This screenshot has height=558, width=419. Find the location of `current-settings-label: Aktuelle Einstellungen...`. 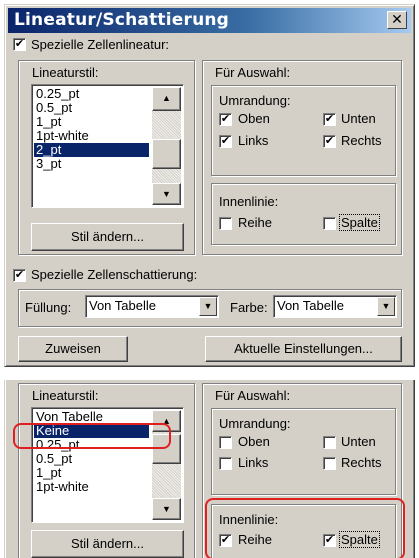

current-settings-label: Aktuelle Einstellungen... is located at coordinates (303, 348).